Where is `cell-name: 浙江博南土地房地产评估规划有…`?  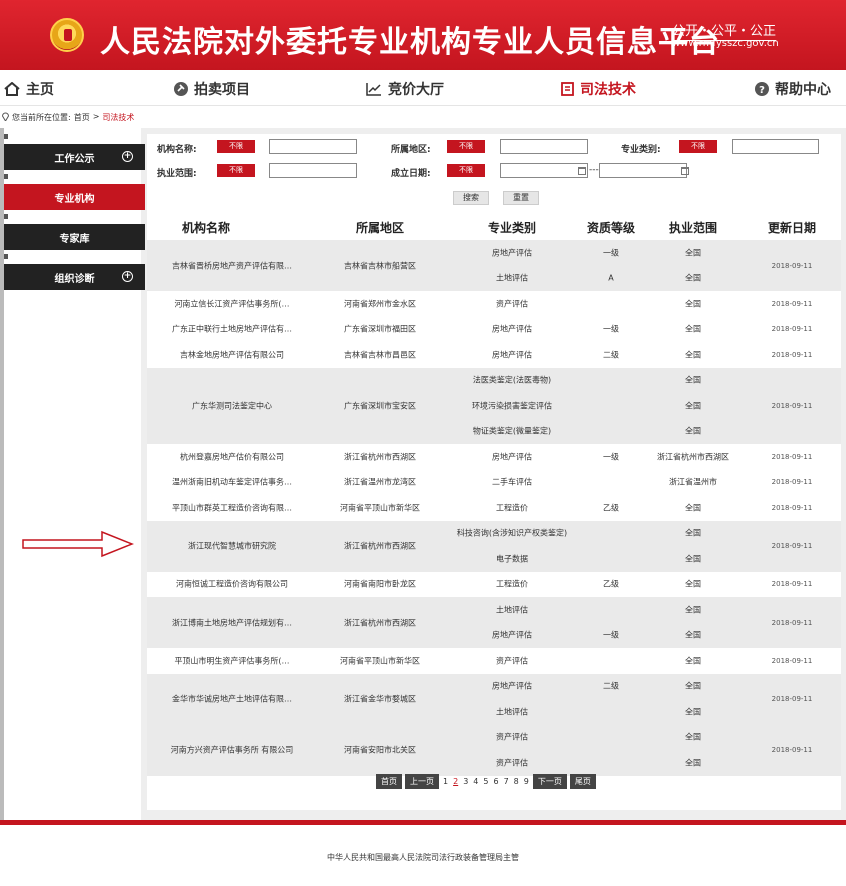 cell-name: 浙江博南土地房地产评估规划有… is located at coordinates (232, 622).